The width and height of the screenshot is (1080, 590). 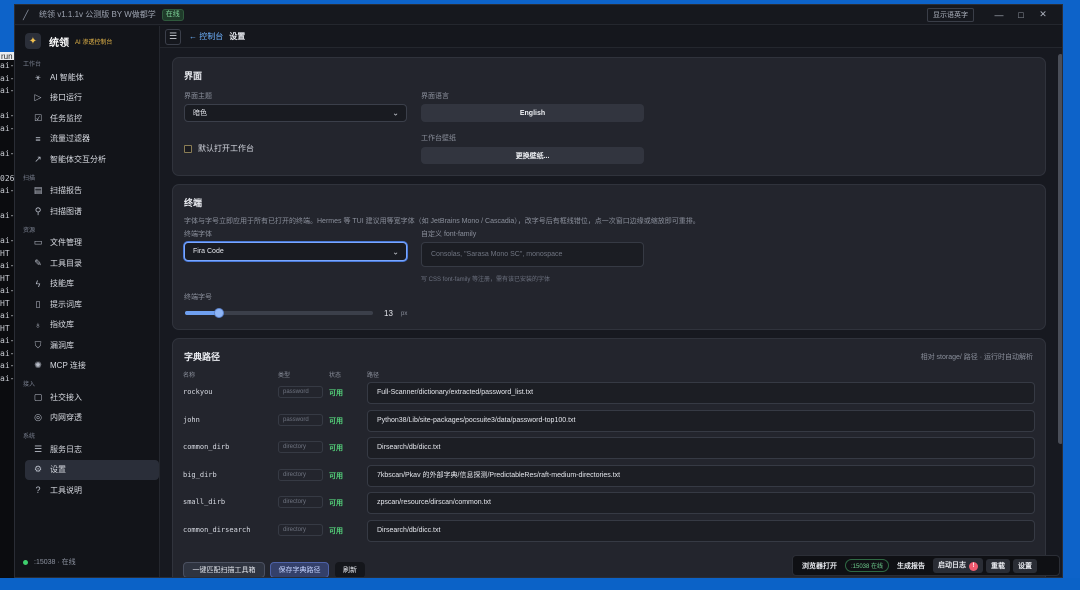 What do you see at coordinates (49, 562) in the screenshot?
I see `server-status: :15038 · 在线` at bounding box center [49, 562].